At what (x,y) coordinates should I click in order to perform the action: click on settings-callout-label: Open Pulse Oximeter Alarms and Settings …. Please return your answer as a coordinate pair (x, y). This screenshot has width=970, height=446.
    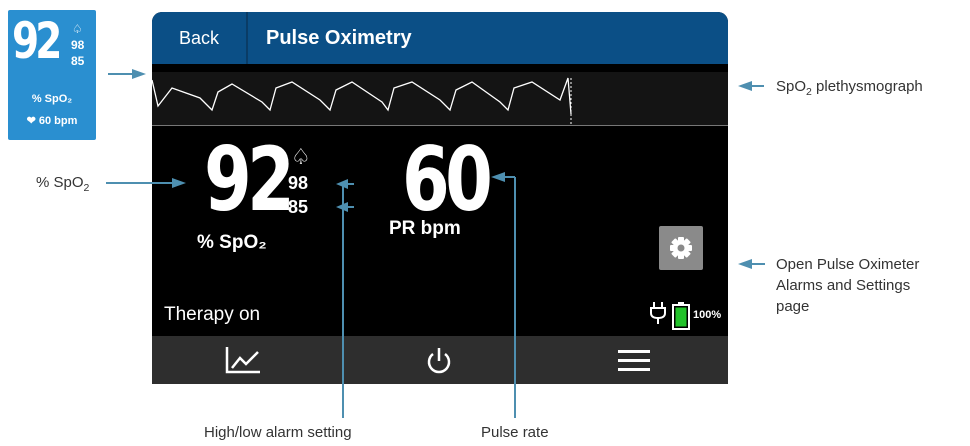
    Looking at the image, I should click on (848, 285).